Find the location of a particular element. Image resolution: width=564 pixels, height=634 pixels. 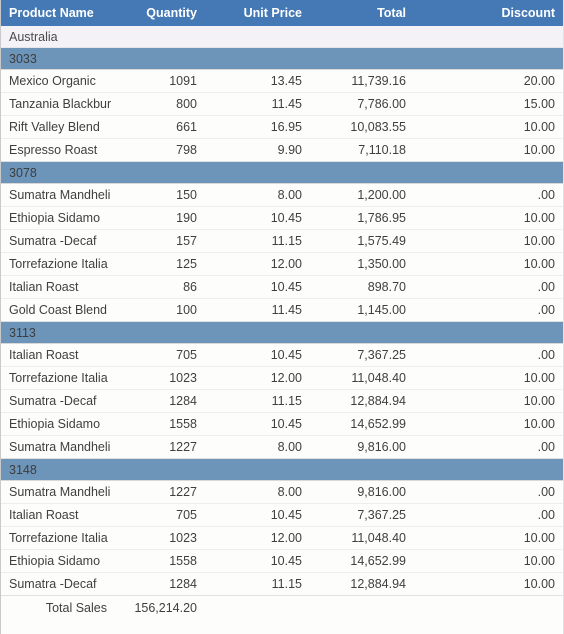

table-row: Rift Valley Blend 661 16.95 10,083.55 10.00 is located at coordinates (282, 127).